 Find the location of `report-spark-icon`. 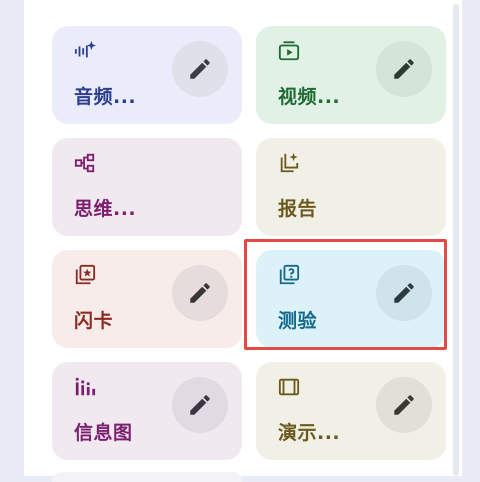

report-spark-icon is located at coordinates (289, 163).